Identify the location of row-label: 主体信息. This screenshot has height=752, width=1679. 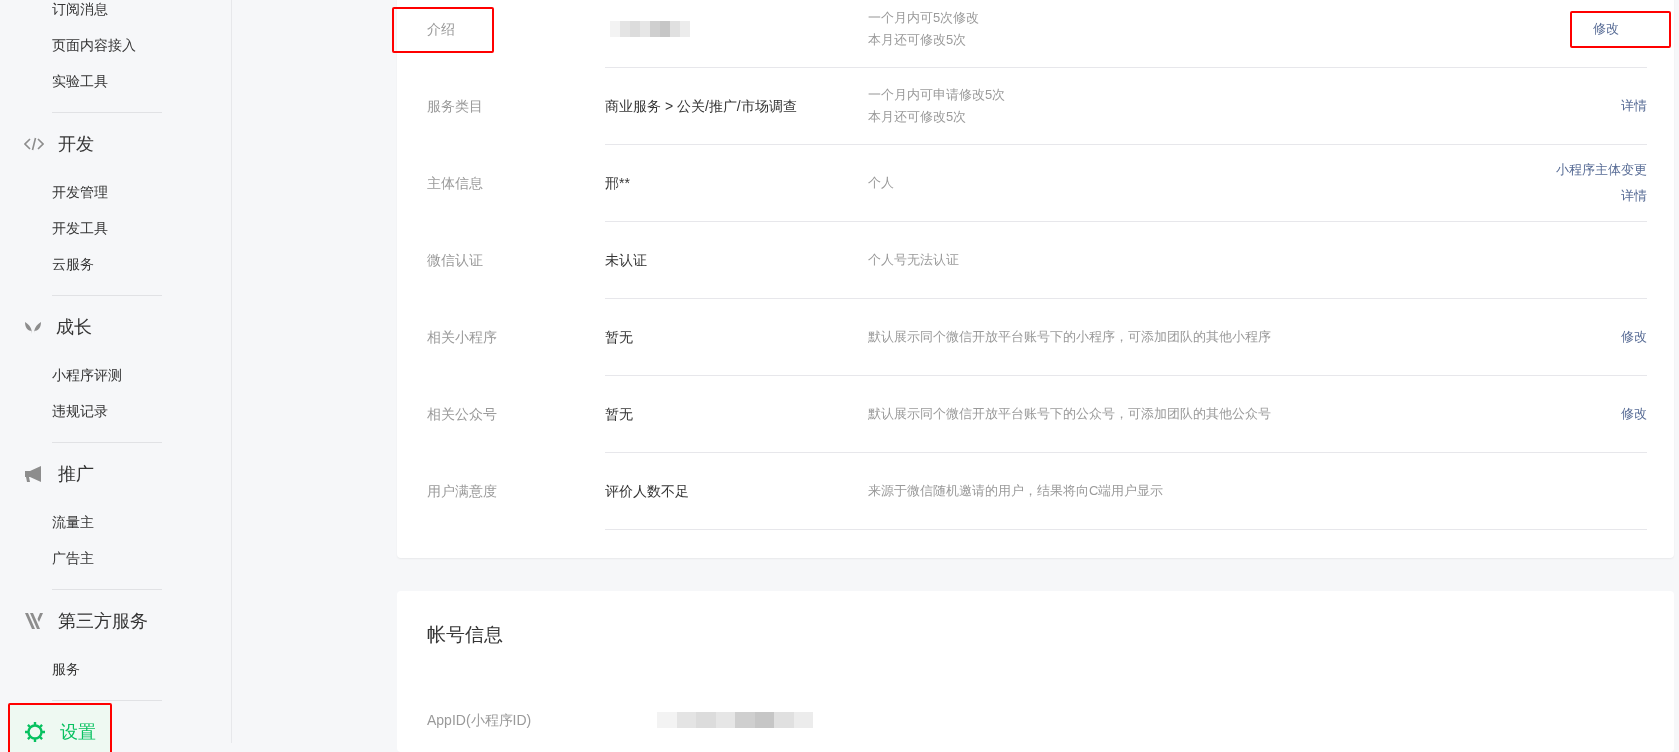
(455, 183).